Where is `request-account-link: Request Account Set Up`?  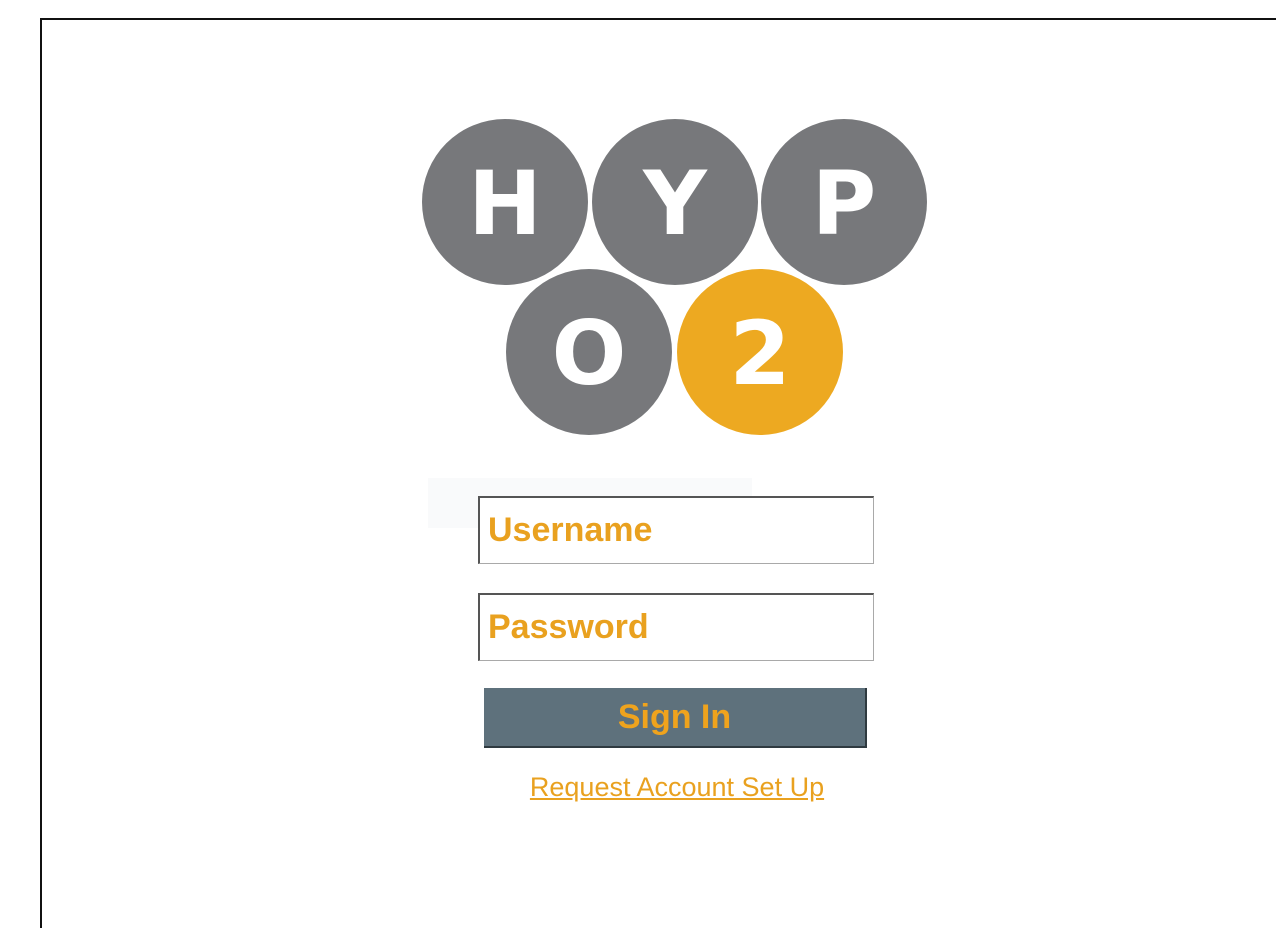 request-account-link: Request Account Set Up is located at coordinates (677, 787).